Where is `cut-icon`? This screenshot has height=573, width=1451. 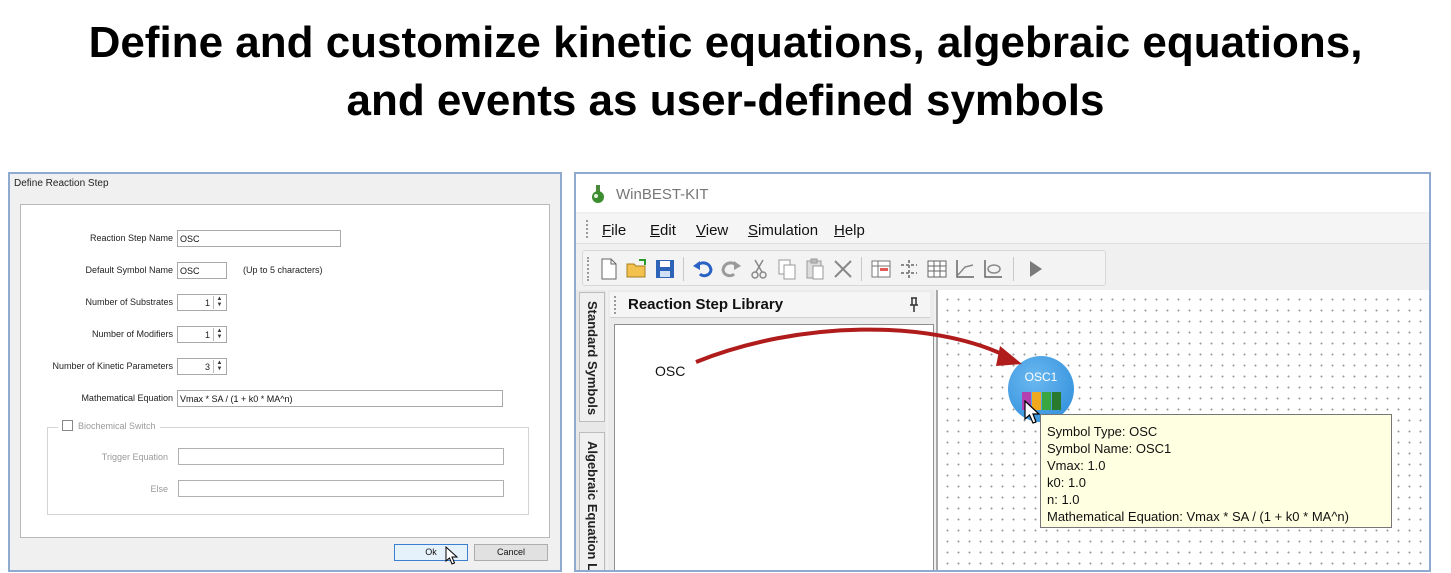 cut-icon is located at coordinates (759, 269).